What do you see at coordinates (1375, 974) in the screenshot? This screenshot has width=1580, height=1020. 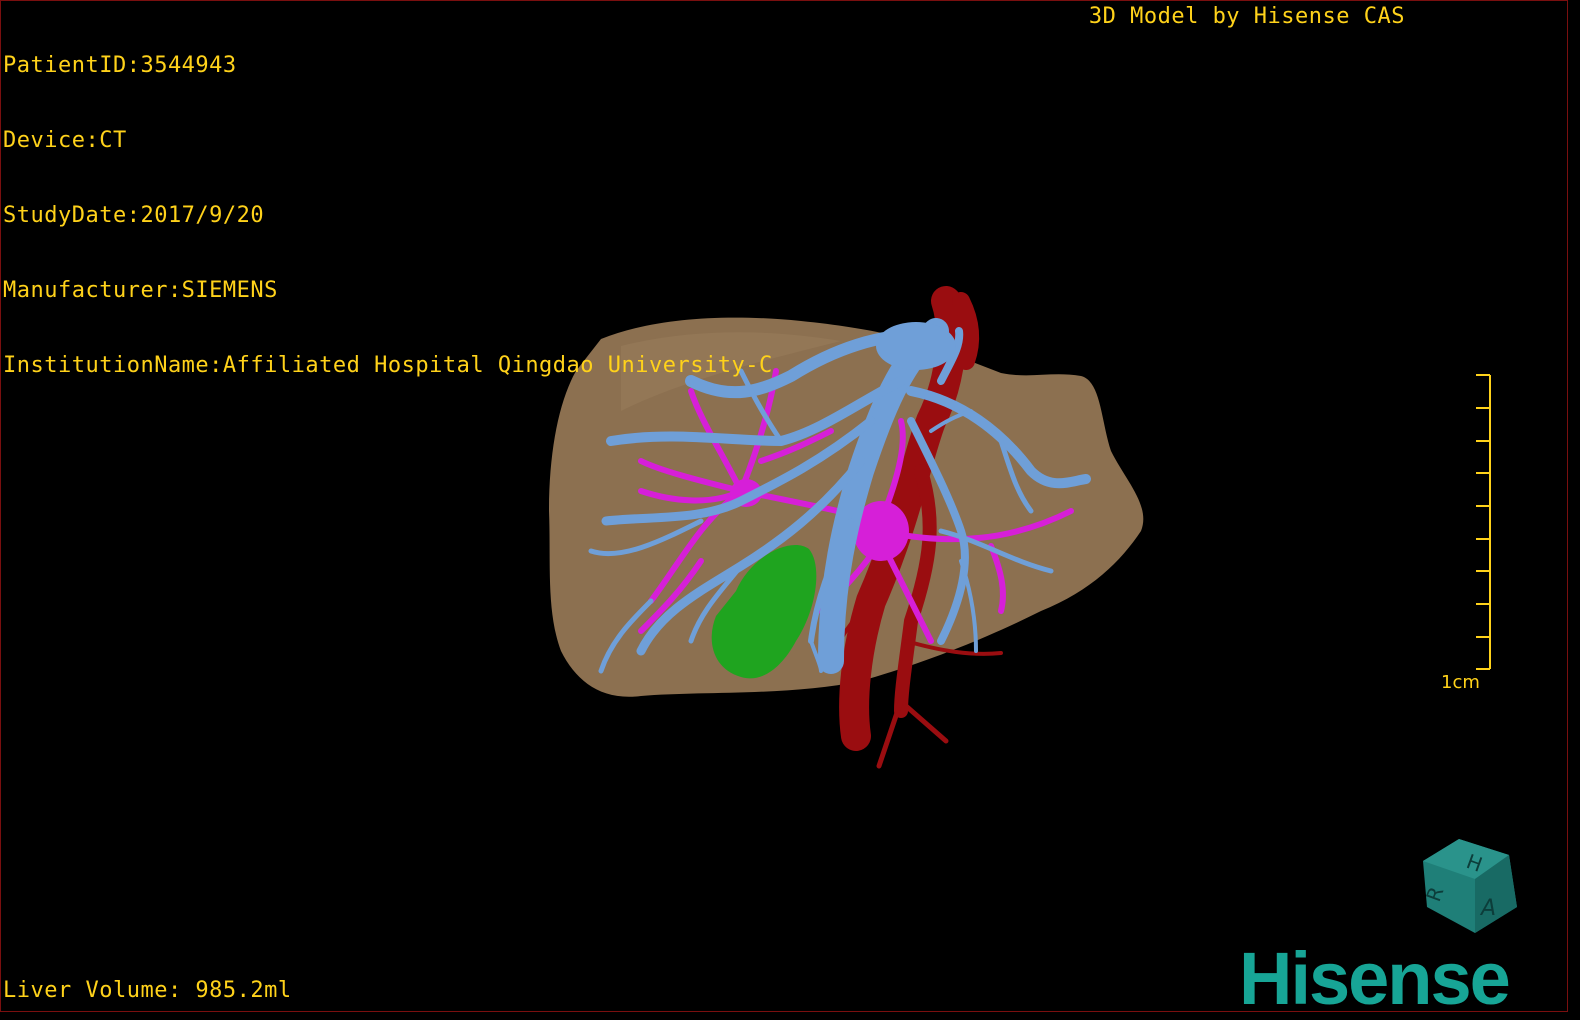 I see `hisense-logo: Hisense` at bounding box center [1375, 974].